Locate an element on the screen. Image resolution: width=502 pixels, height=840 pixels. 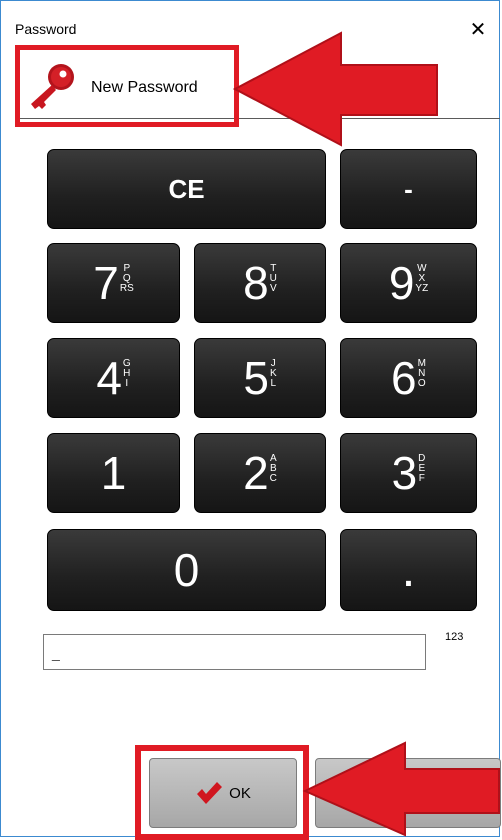
key-1-digit: 1 is located at coordinates (113, 473).